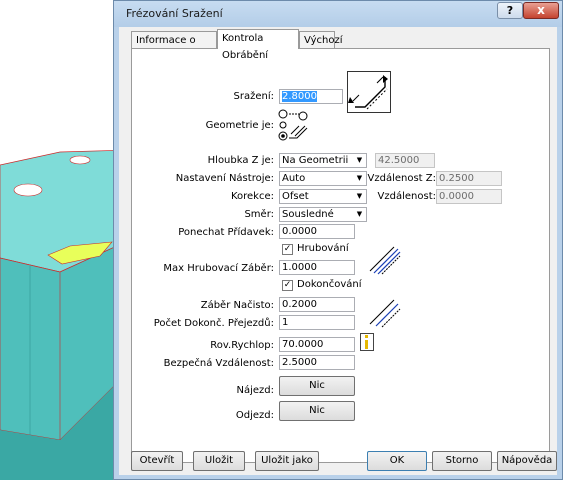 The height and width of the screenshot is (480, 563). What do you see at coordinates (338, 14) in the screenshot?
I see `title-bar: Frézování Sražení ? x` at bounding box center [338, 14].